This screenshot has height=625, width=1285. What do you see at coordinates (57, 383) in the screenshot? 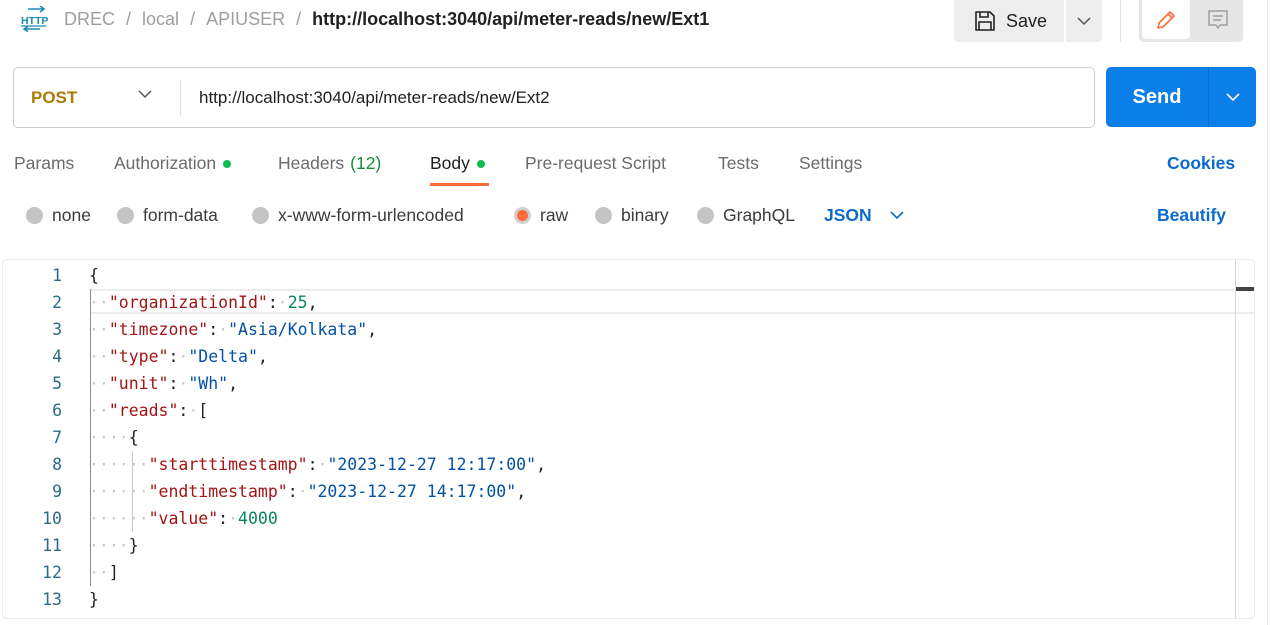
I see `line-number: 5` at bounding box center [57, 383].